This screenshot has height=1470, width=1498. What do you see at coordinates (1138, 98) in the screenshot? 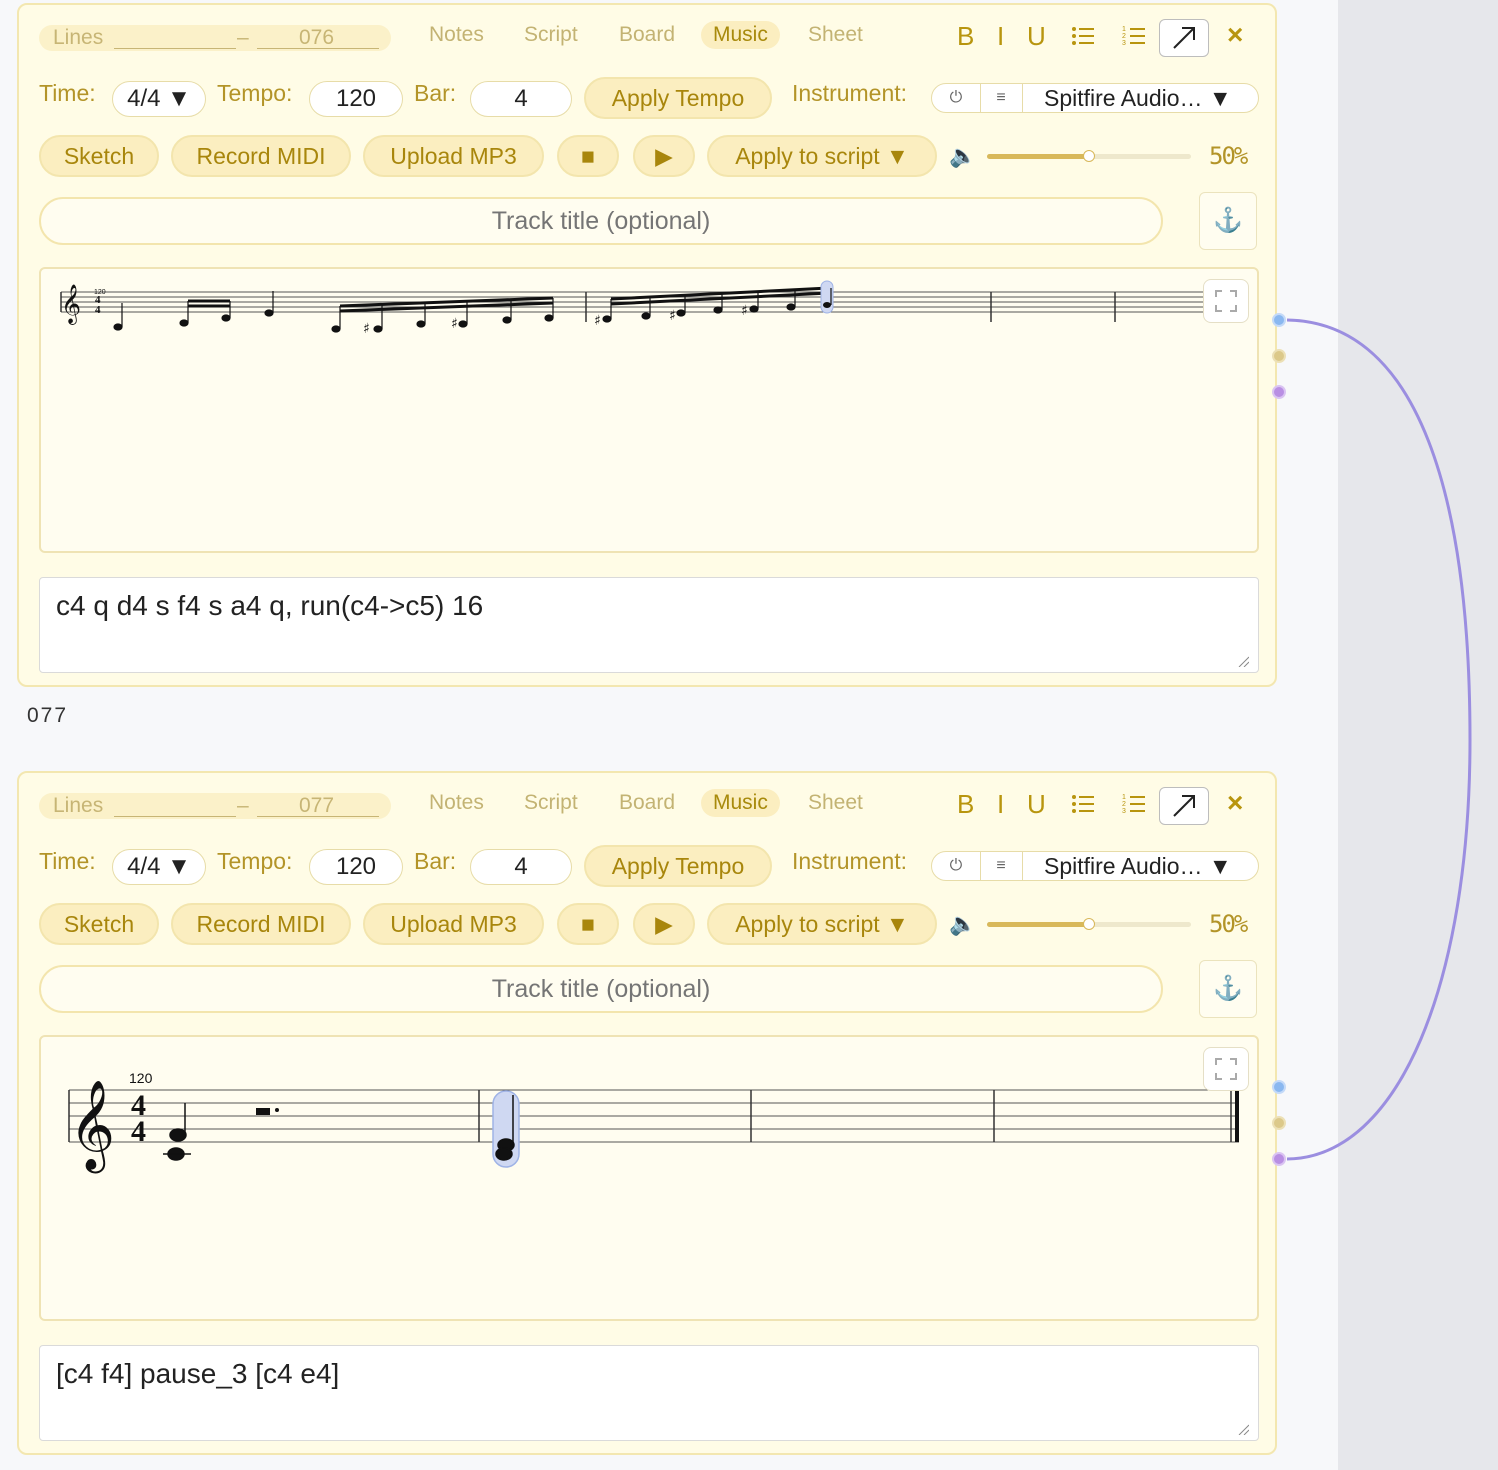
I see `instrument-name: Spitfire Audio… ▼` at bounding box center [1138, 98].